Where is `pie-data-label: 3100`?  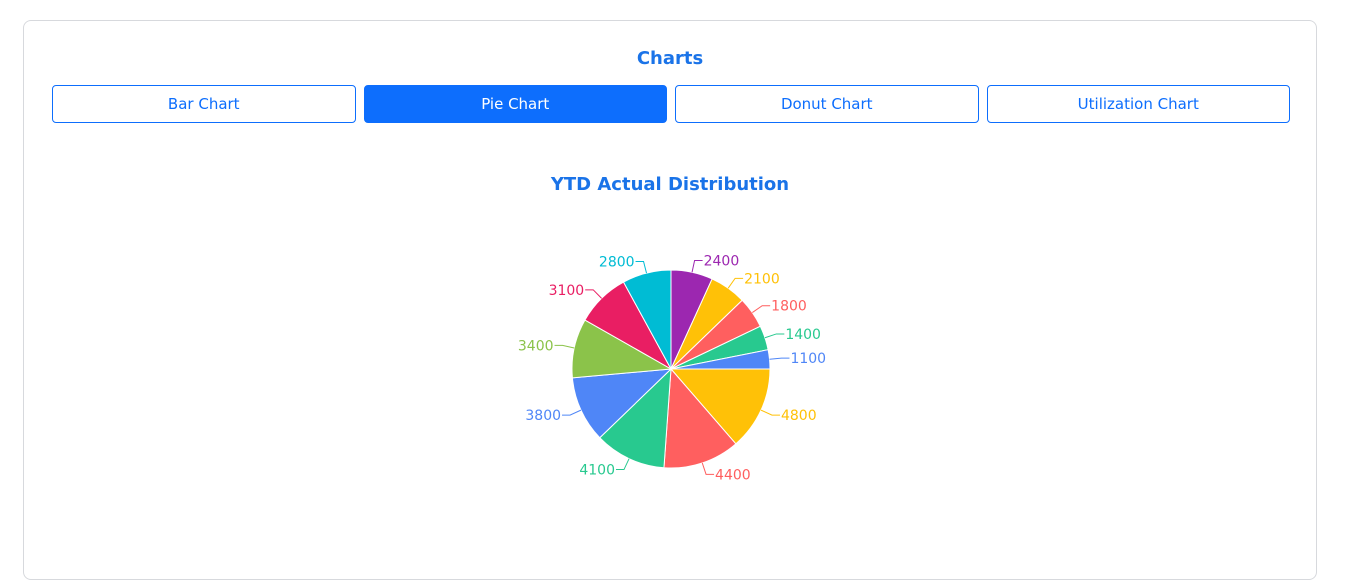 pie-data-label: 3100 is located at coordinates (567, 291).